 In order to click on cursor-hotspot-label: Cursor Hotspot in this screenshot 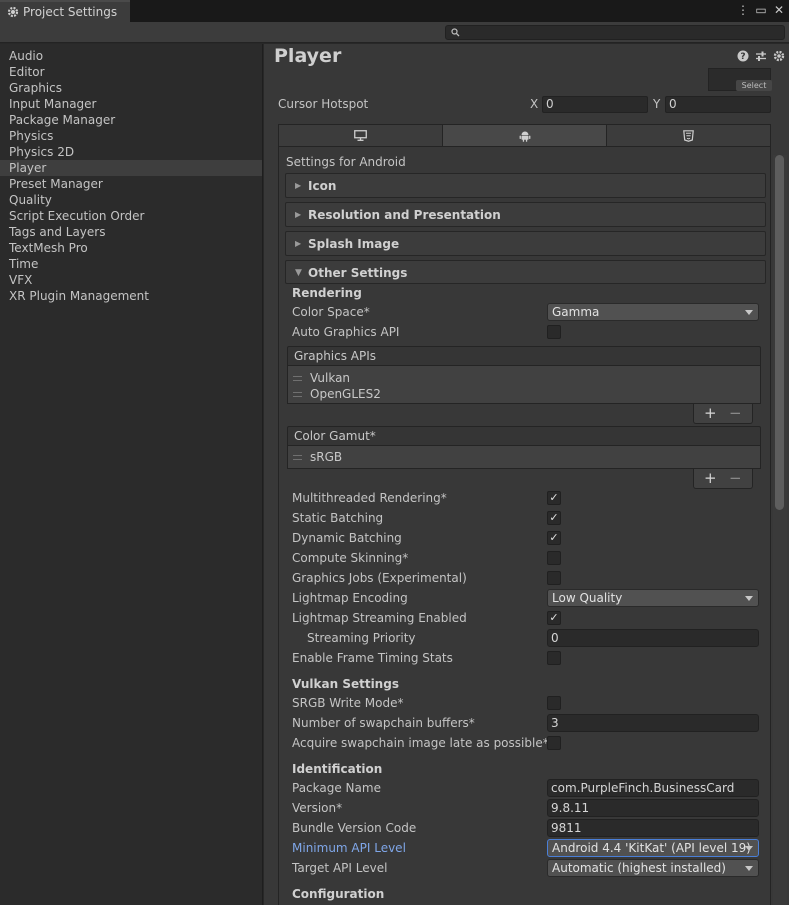, I will do `click(323, 104)`.